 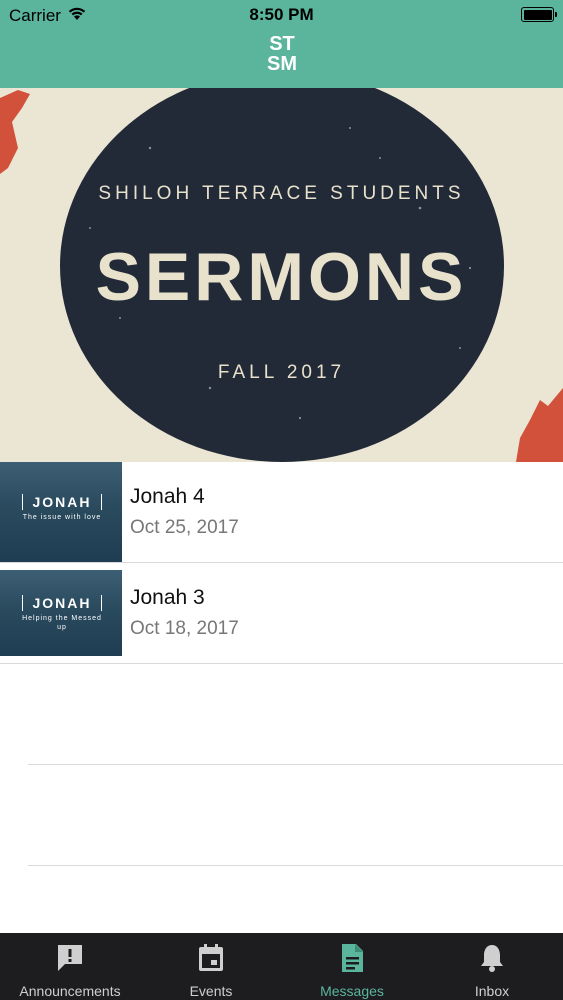 What do you see at coordinates (61, 512) in the screenshot?
I see `sermon-thumbnail: JONAH The issue with love` at bounding box center [61, 512].